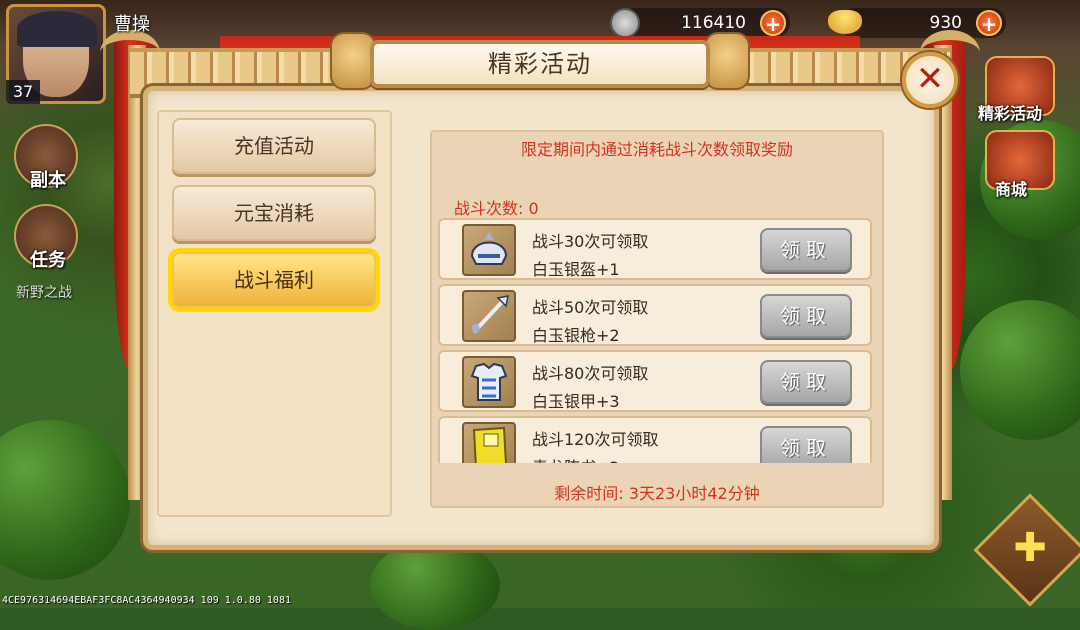  What do you see at coordinates (132, 24) in the screenshot?
I see `player-name: 曹操` at bounding box center [132, 24].